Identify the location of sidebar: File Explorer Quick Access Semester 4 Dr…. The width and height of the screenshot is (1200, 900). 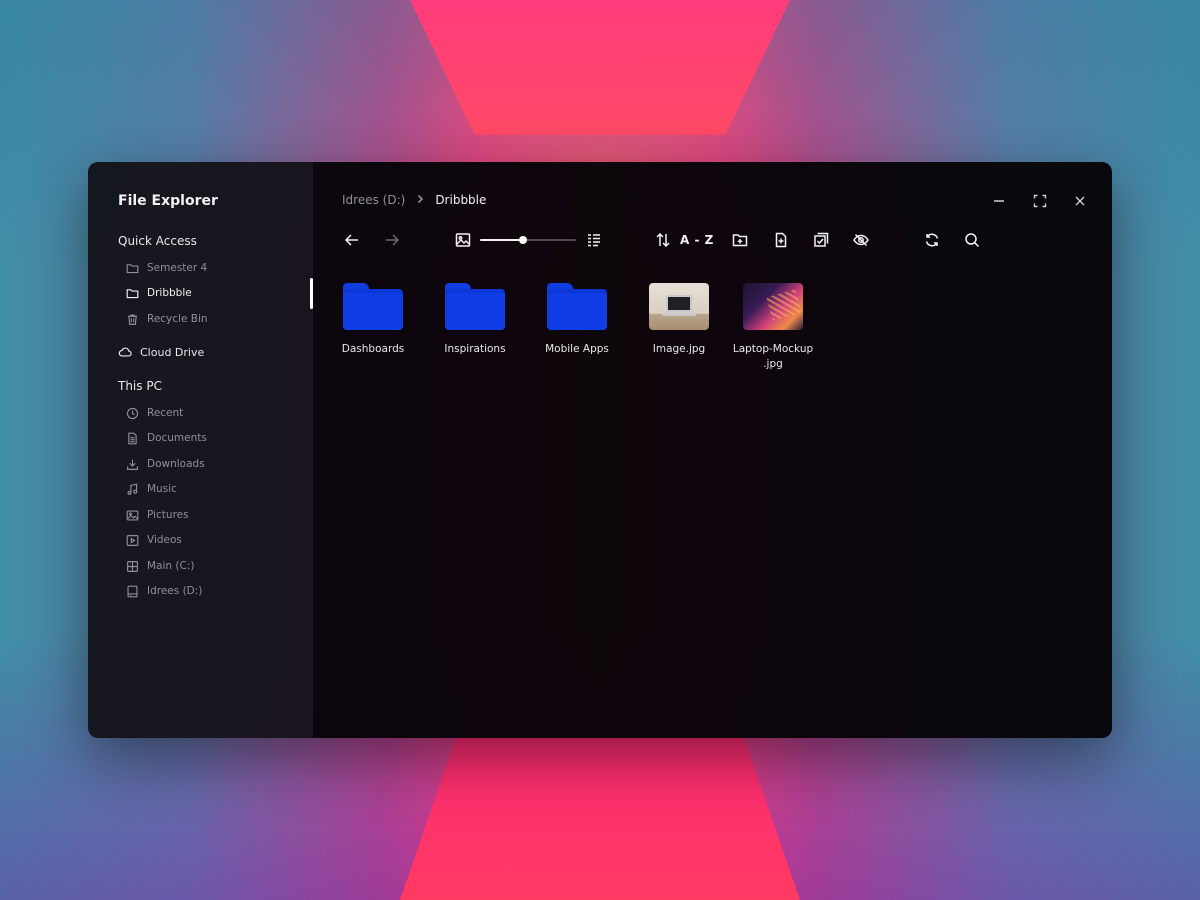
(200, 450).